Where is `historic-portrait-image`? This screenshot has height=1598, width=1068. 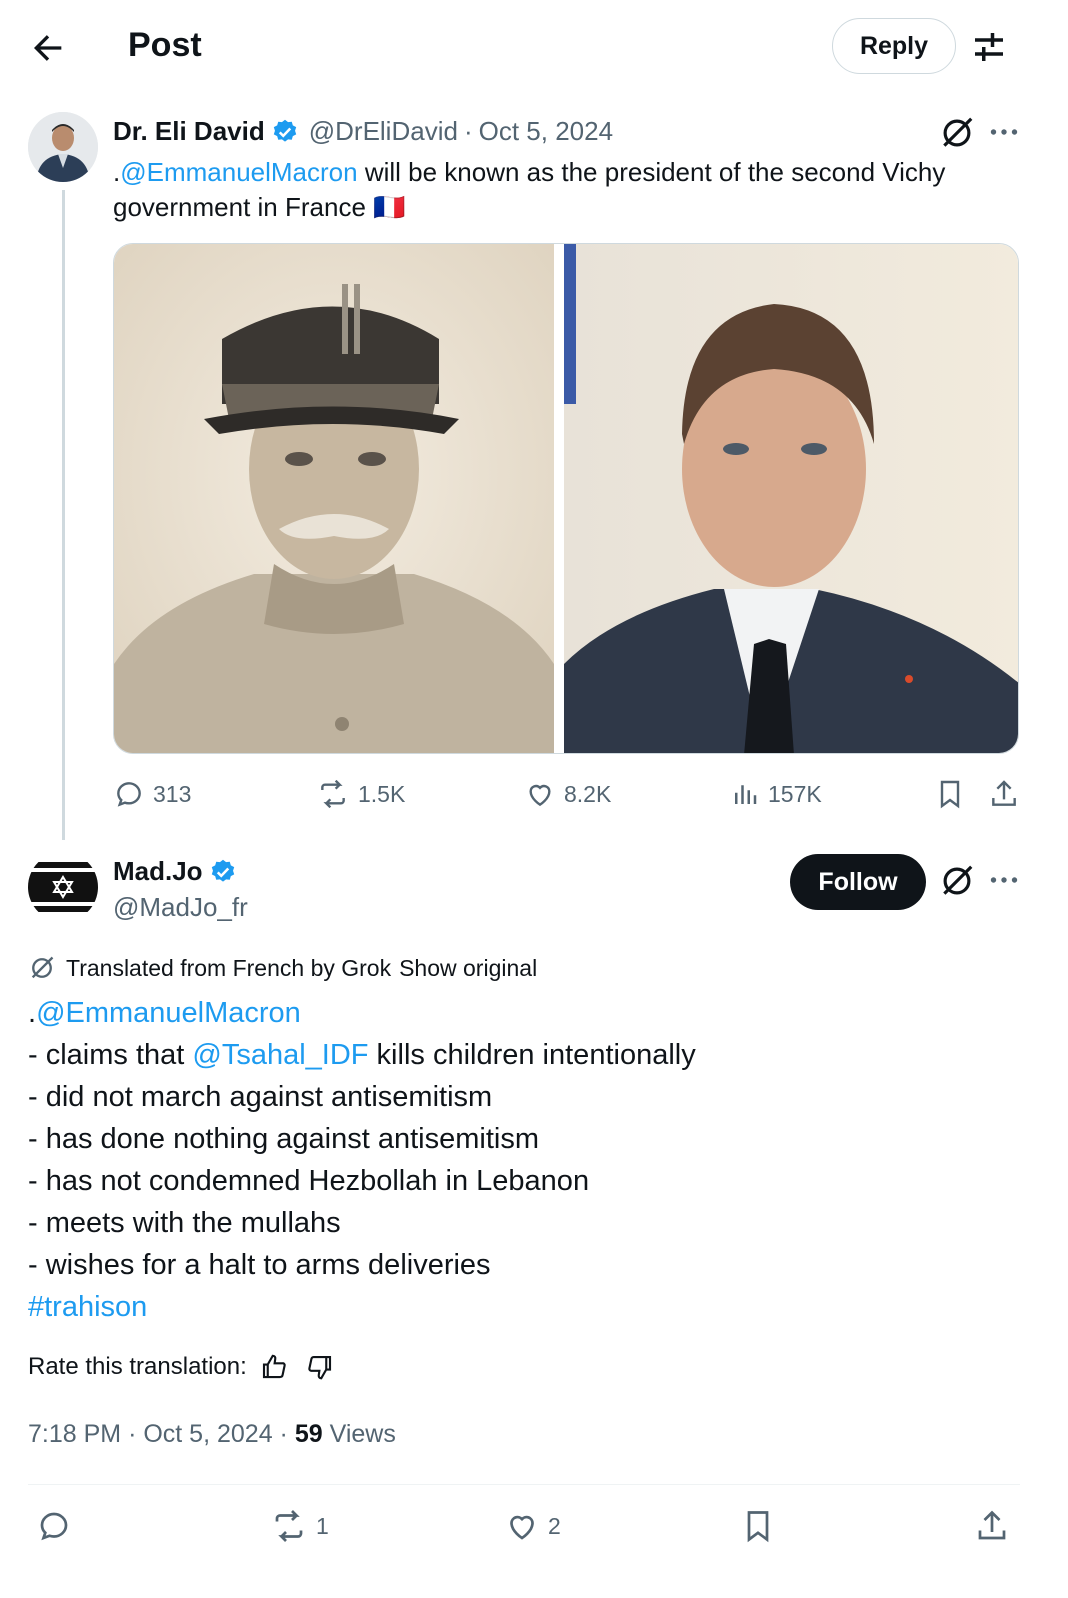
historic-portrait-image is located at coordinates (334, 498).